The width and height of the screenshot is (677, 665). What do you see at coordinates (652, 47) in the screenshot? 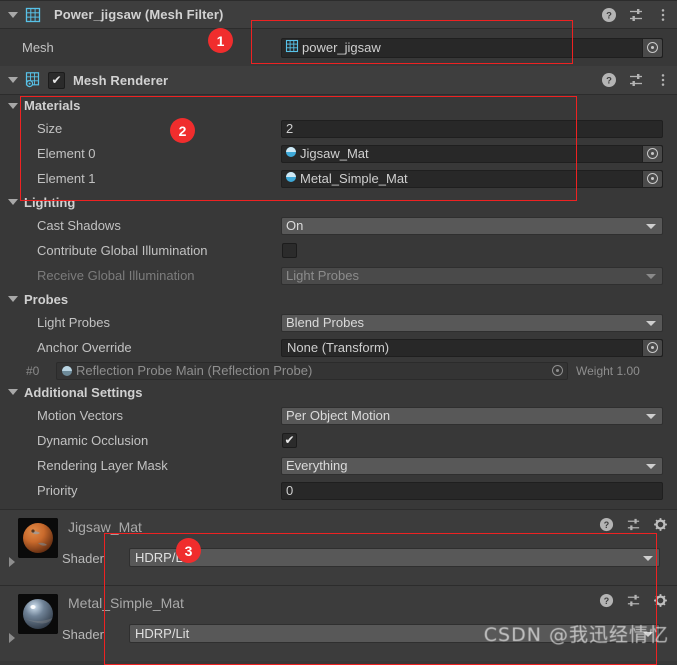
I see `mesh-object-picker-button` at bounding box center [652, 47].